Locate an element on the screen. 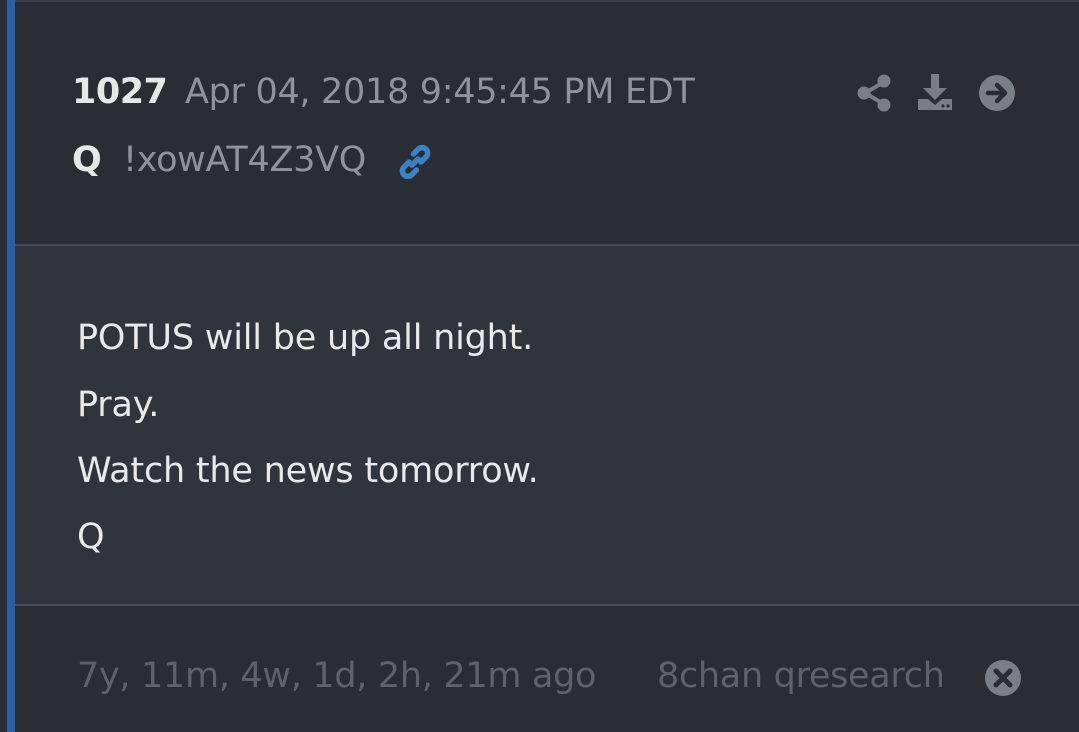  close-circle-icon is located at coordinates (1003, 678).